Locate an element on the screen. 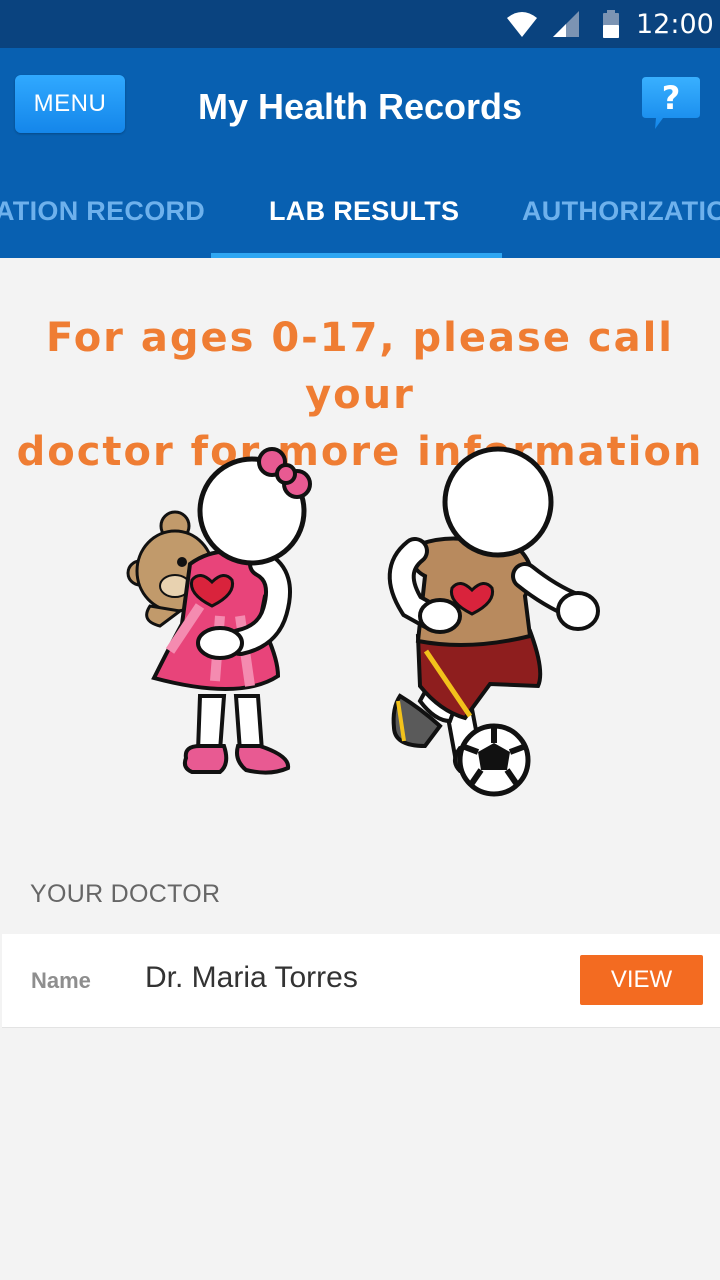 The image size is (720, 1280). doctor-section-header: YOUR DOCTOR is located at coordinates (360, 893).